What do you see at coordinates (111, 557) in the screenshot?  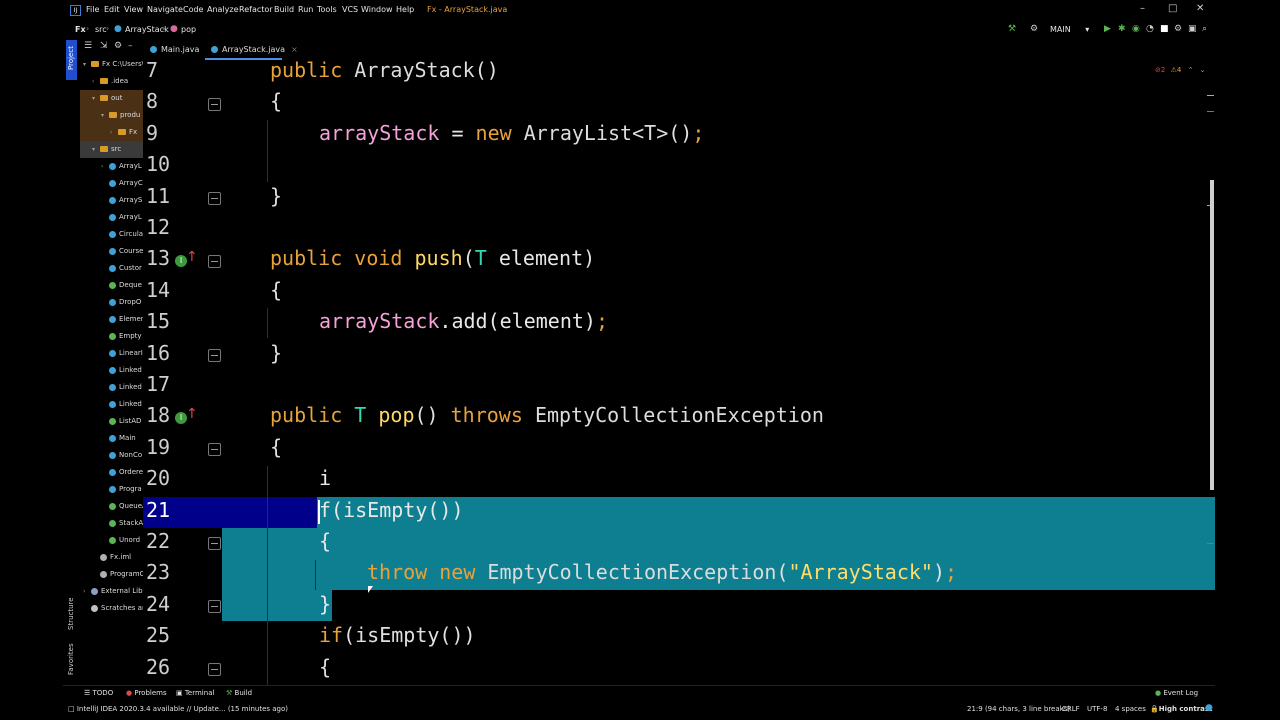 I see `project-tree-item: Fx.iml` at bounding box center [111, 557].